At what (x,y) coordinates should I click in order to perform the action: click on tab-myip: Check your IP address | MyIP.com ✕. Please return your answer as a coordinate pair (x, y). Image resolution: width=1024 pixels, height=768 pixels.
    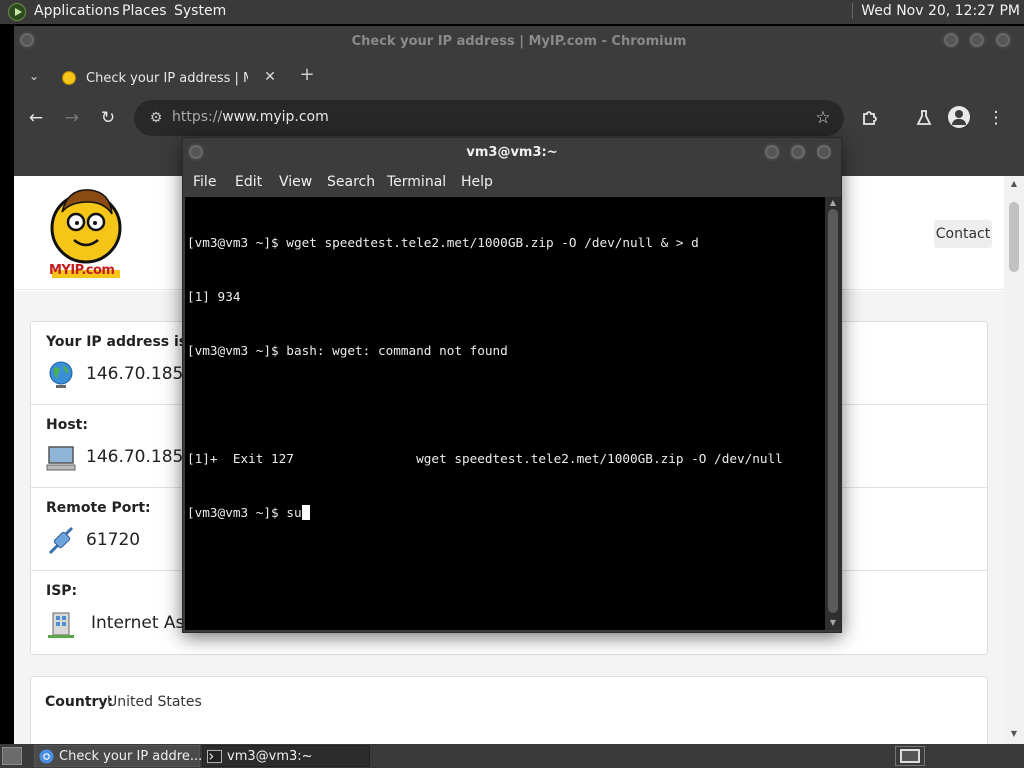
    Looking at the image, I should click on (172, 78).